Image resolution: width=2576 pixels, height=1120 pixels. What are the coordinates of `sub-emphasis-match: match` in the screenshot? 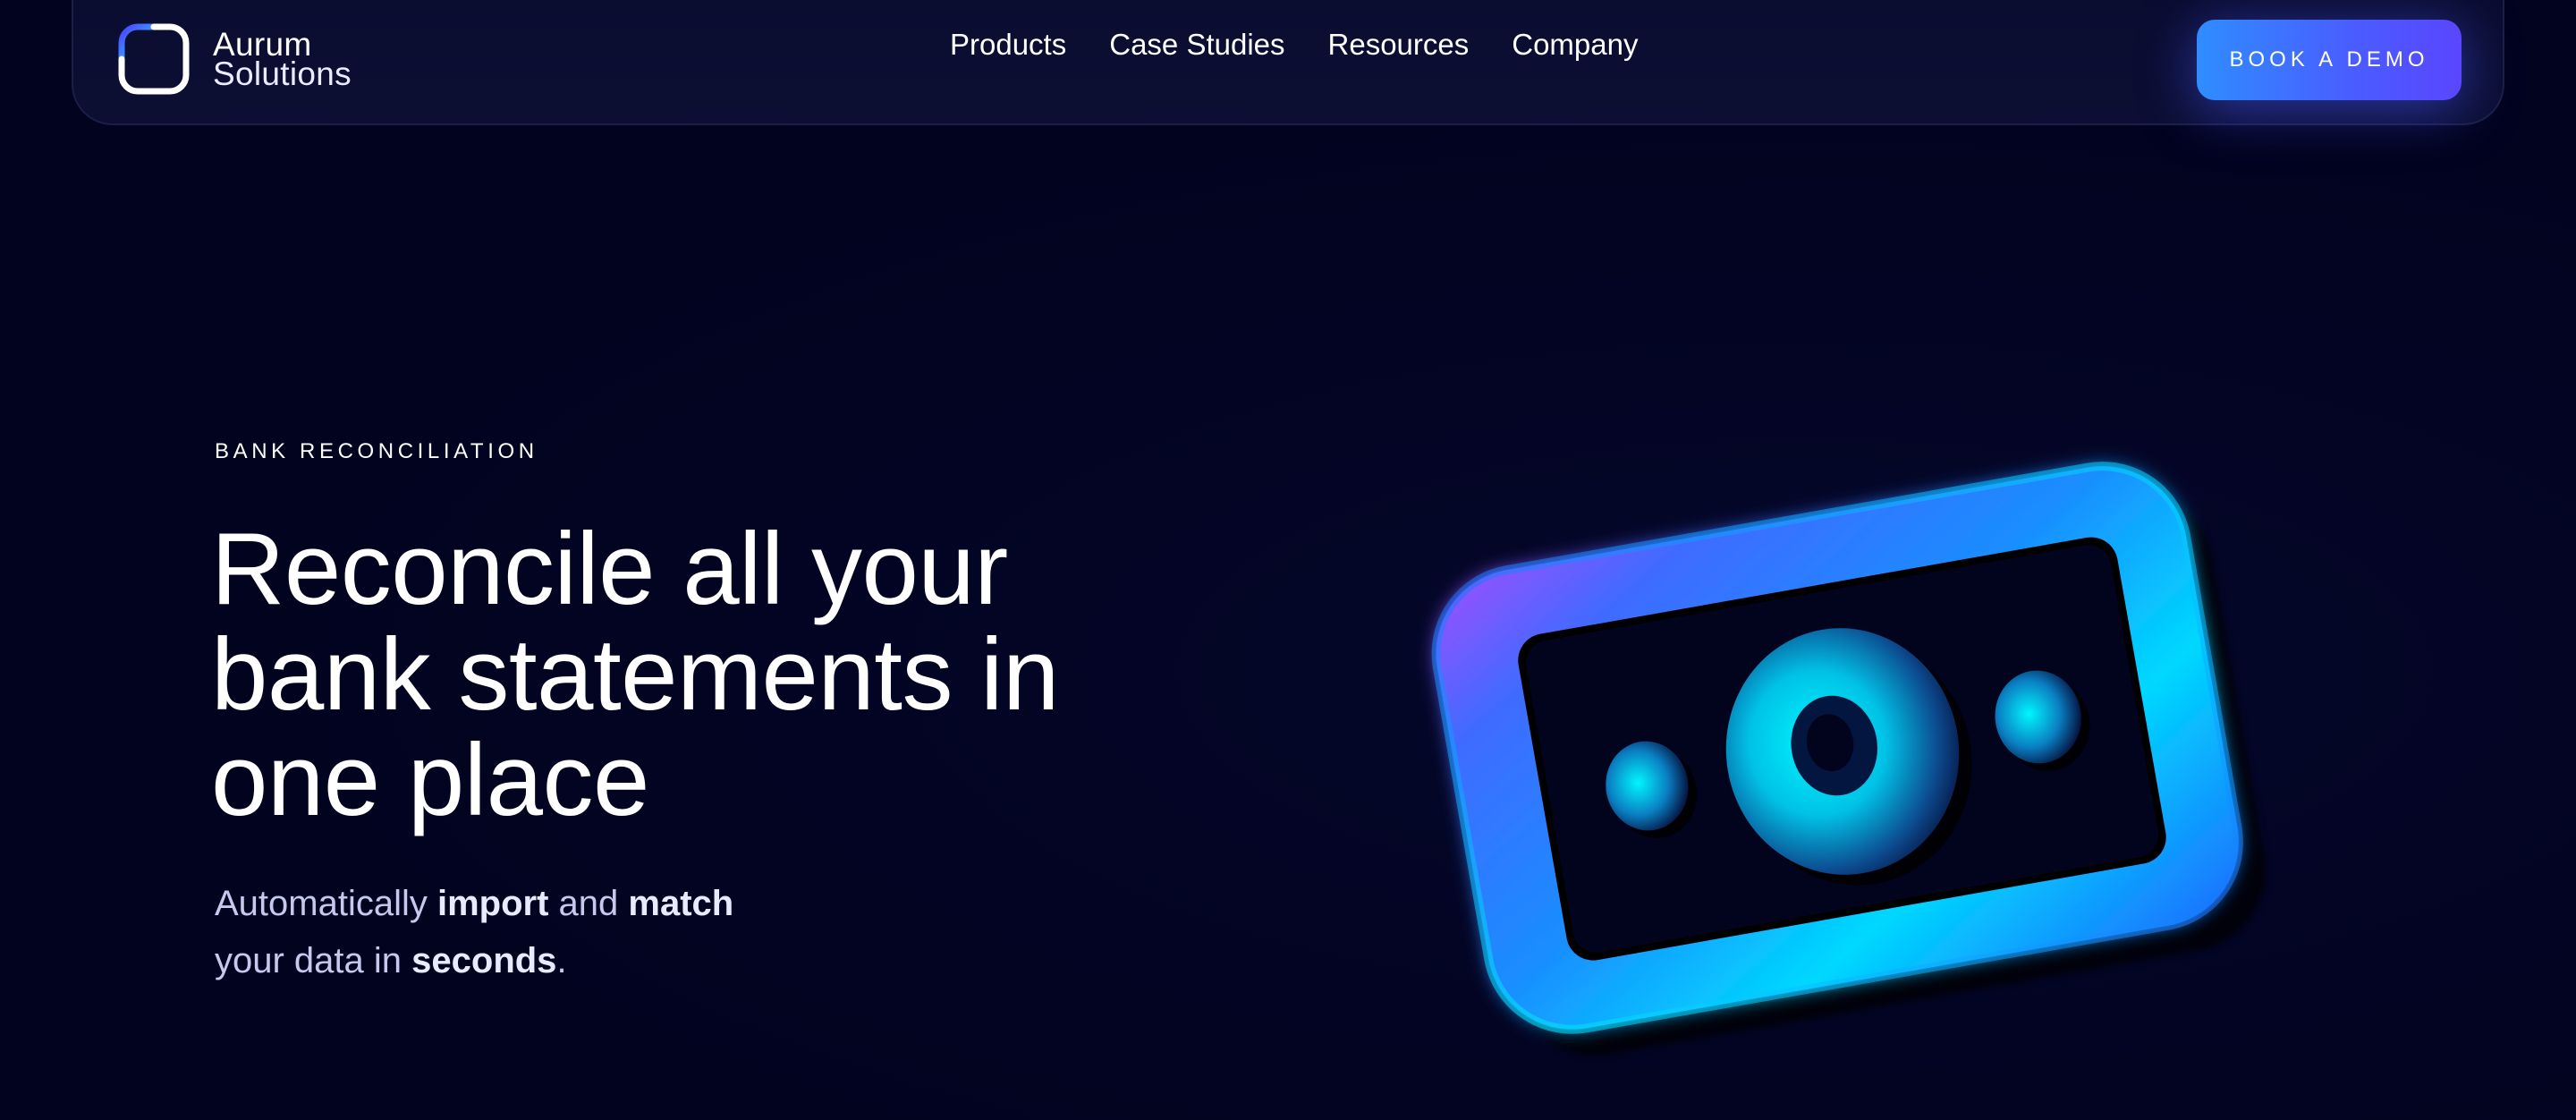 It's located at (681, 903).